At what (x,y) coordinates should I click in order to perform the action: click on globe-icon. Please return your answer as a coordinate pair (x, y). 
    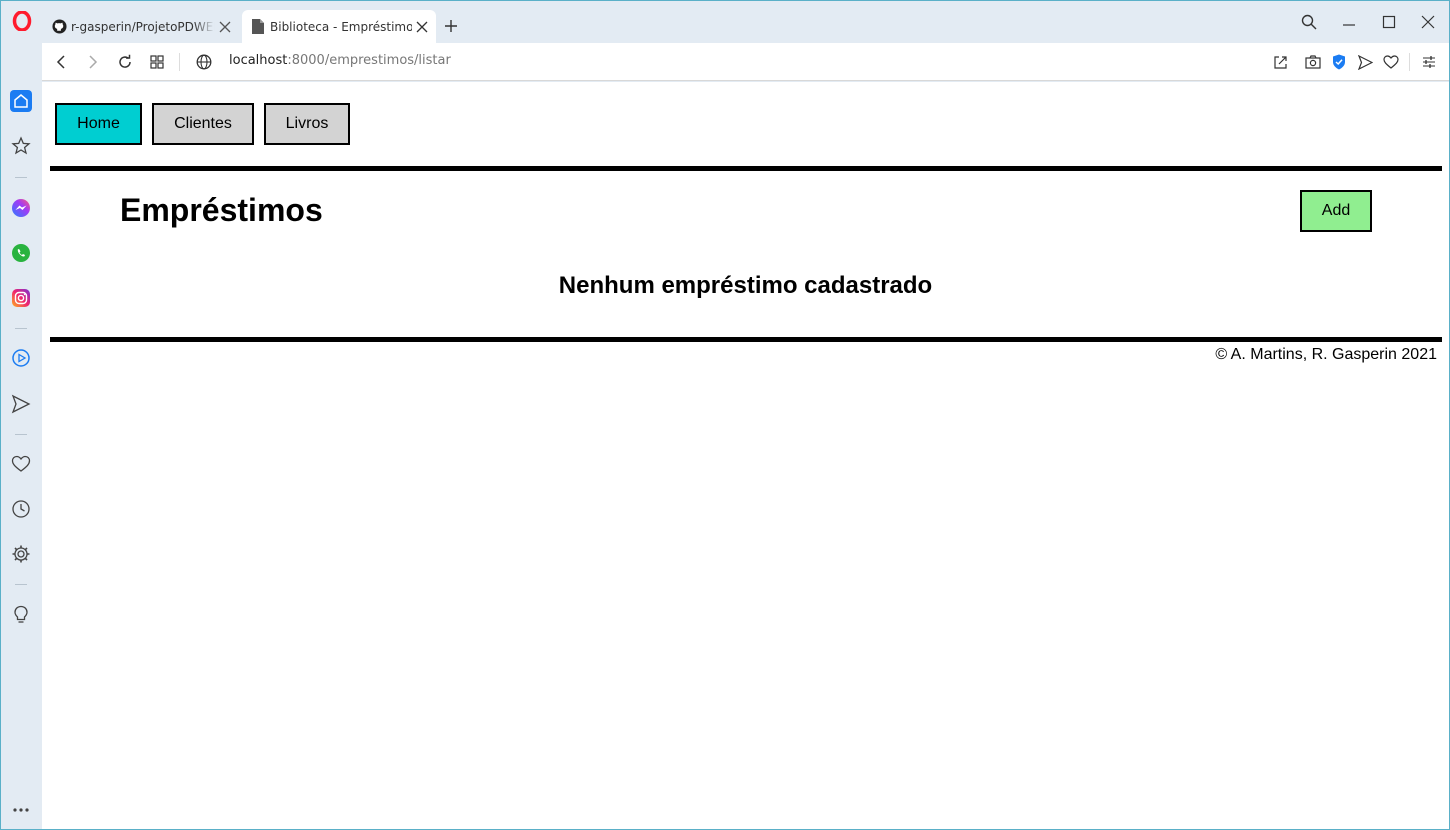
    Looking at the image, I should click on (204, 62).